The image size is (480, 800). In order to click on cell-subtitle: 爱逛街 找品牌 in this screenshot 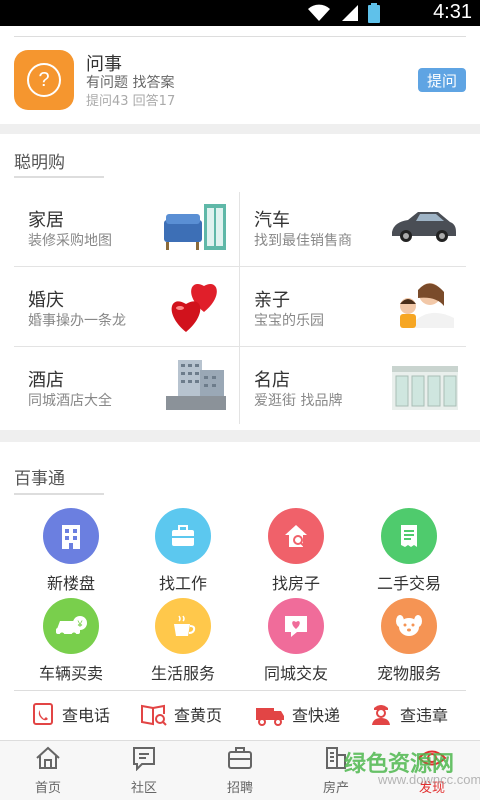, I will do `click(298, 401)`.